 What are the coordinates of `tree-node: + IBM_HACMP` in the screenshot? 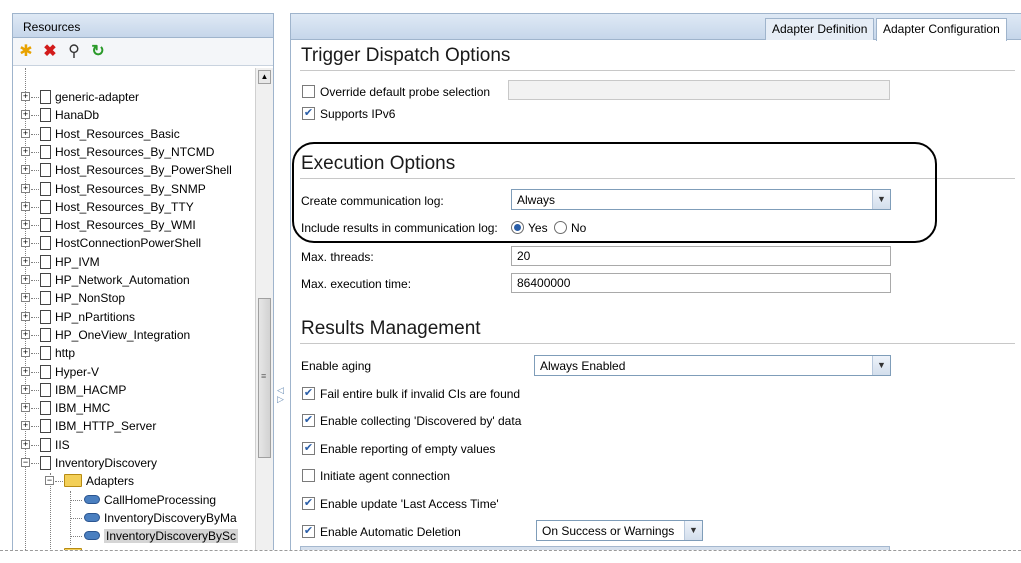 It's located at (134, 390).